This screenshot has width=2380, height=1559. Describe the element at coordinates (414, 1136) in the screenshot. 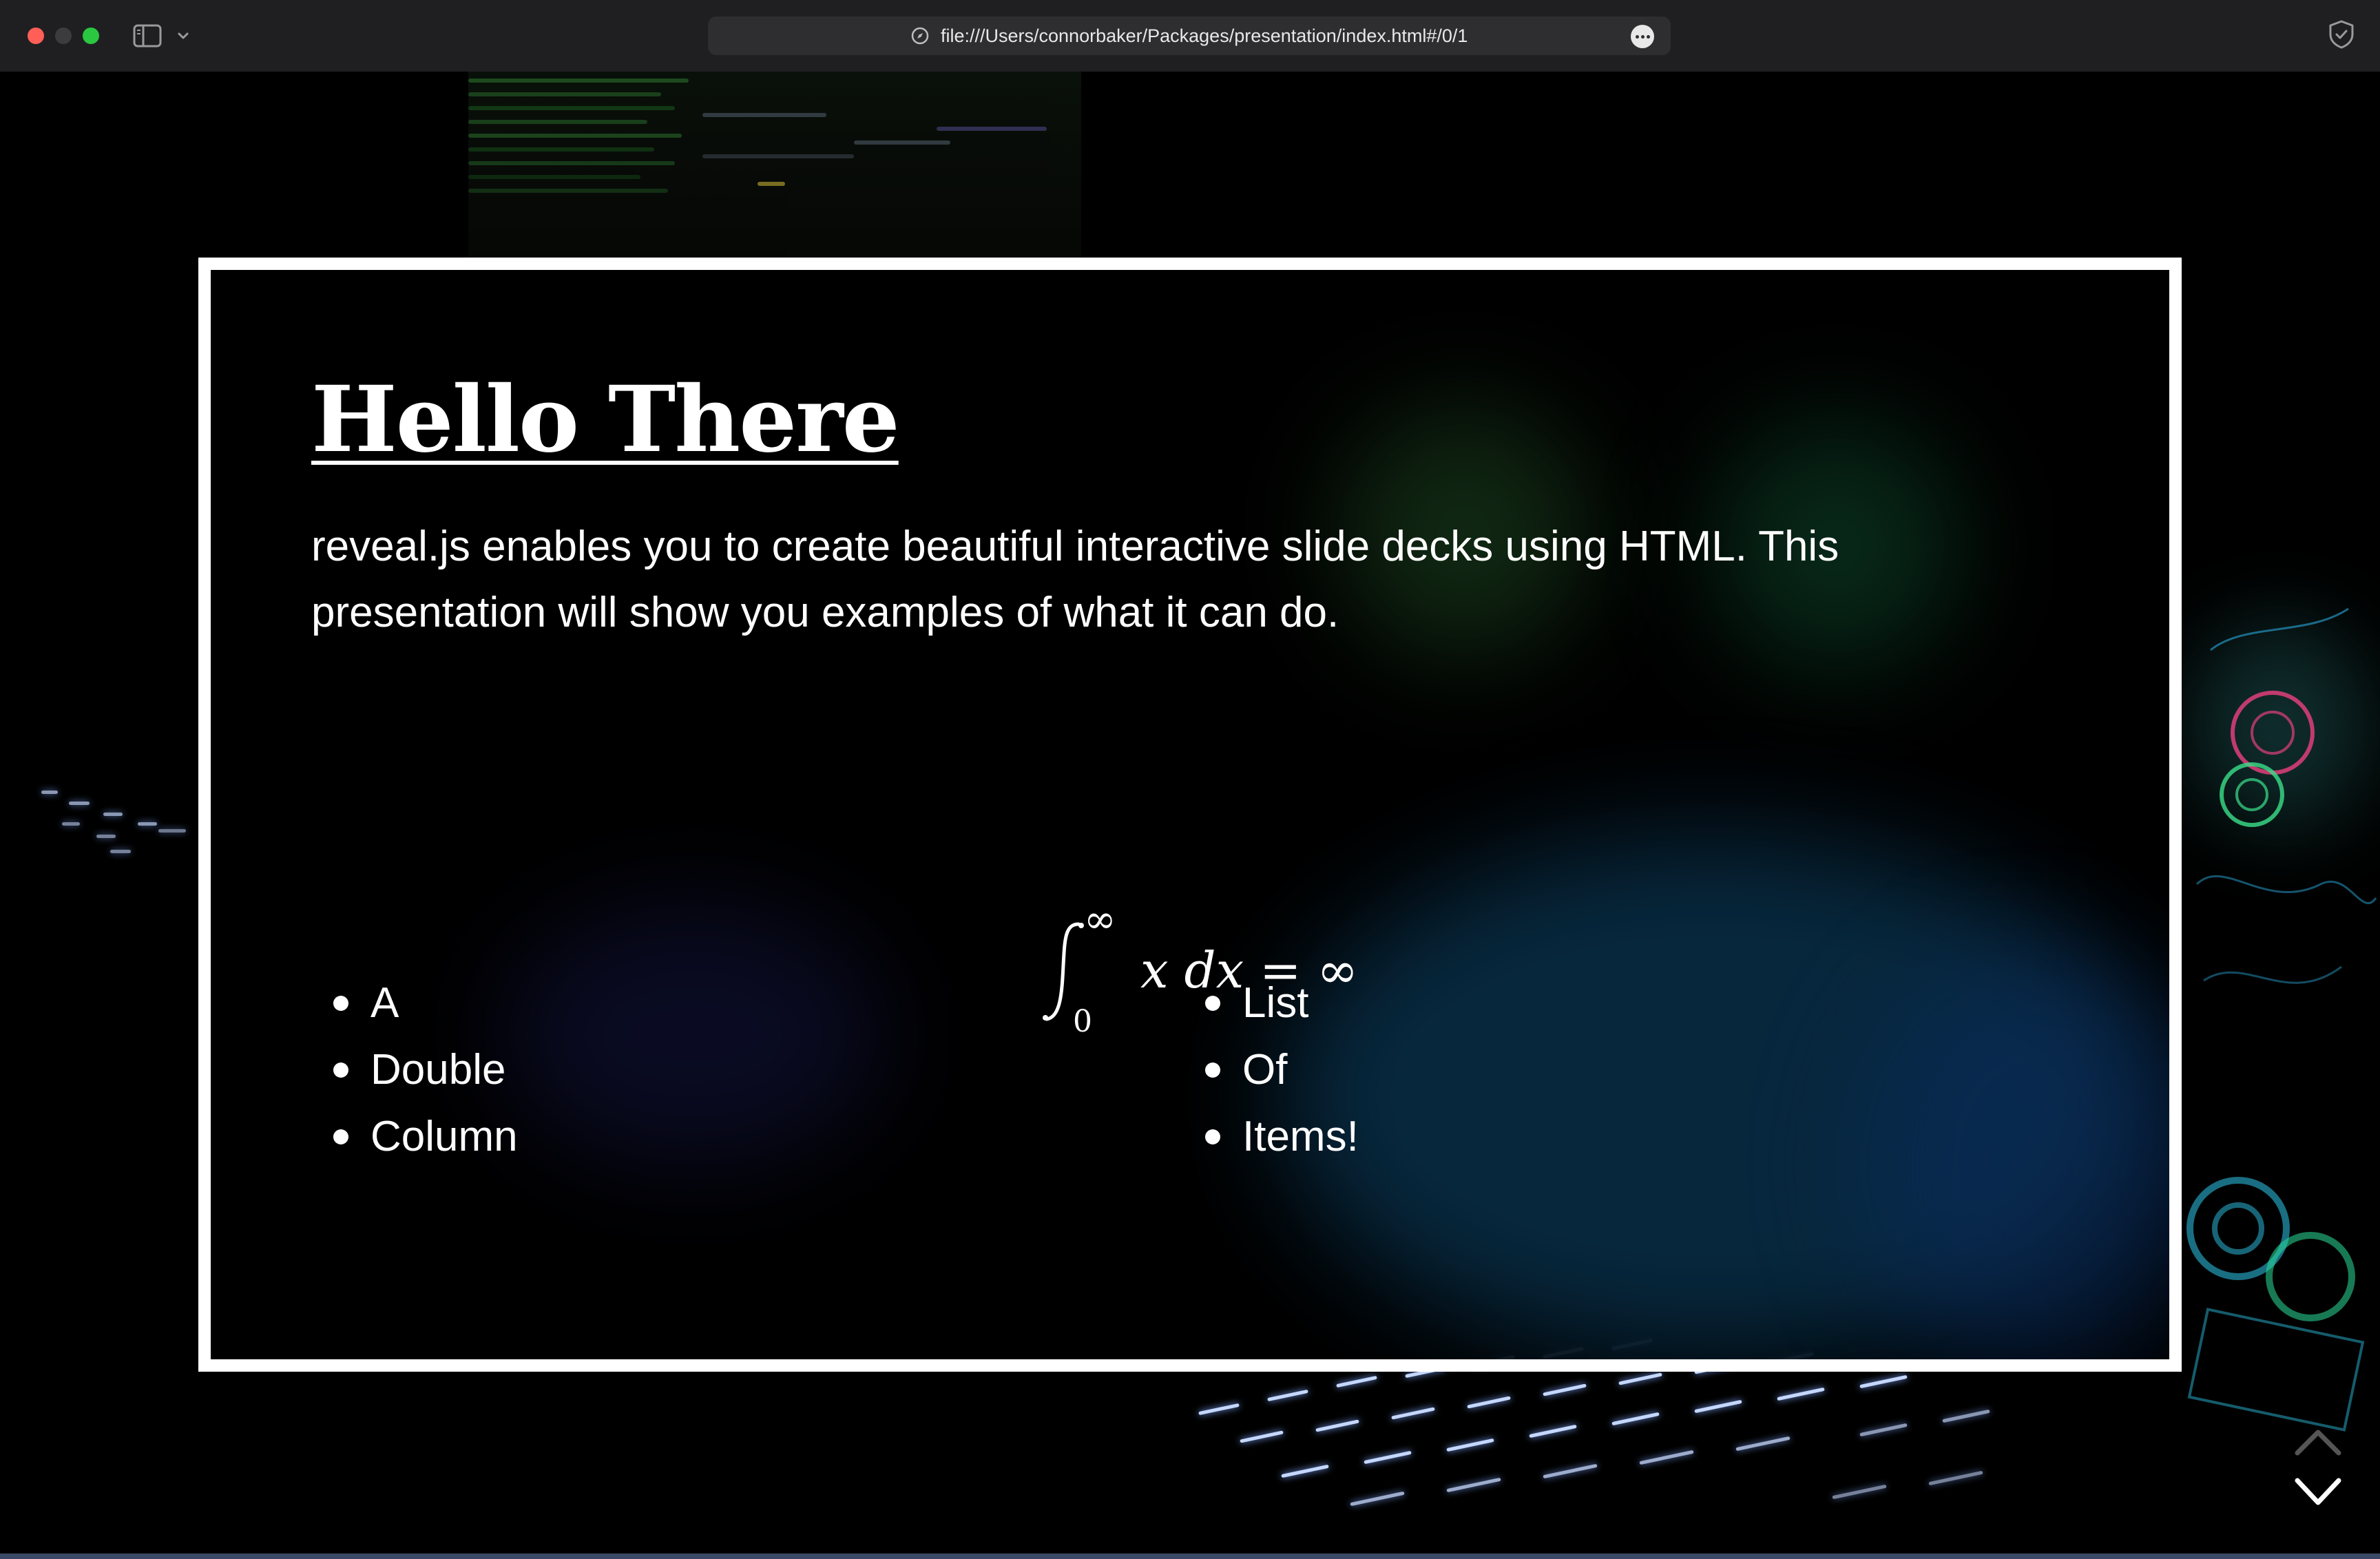

I see `list-item: Column` at that location.